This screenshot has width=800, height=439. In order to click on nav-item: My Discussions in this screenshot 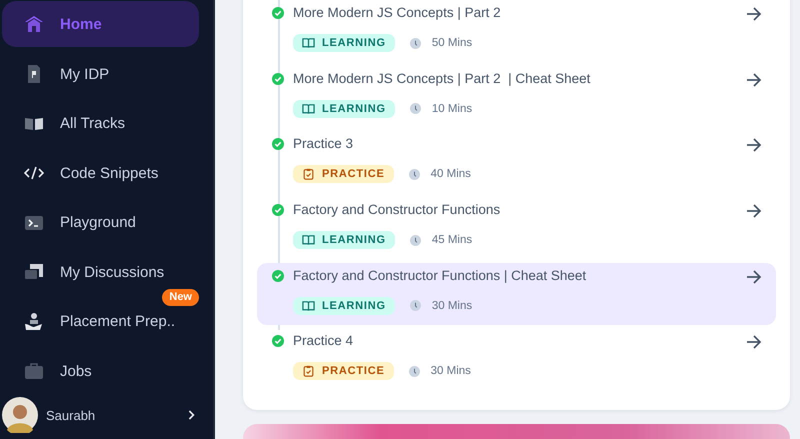, I will do `click(100, 272)`.